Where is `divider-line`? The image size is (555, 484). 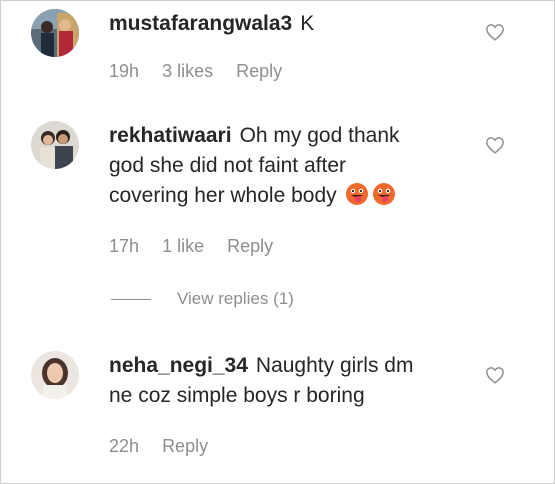 divider-line is located at coordinates (131, 300).